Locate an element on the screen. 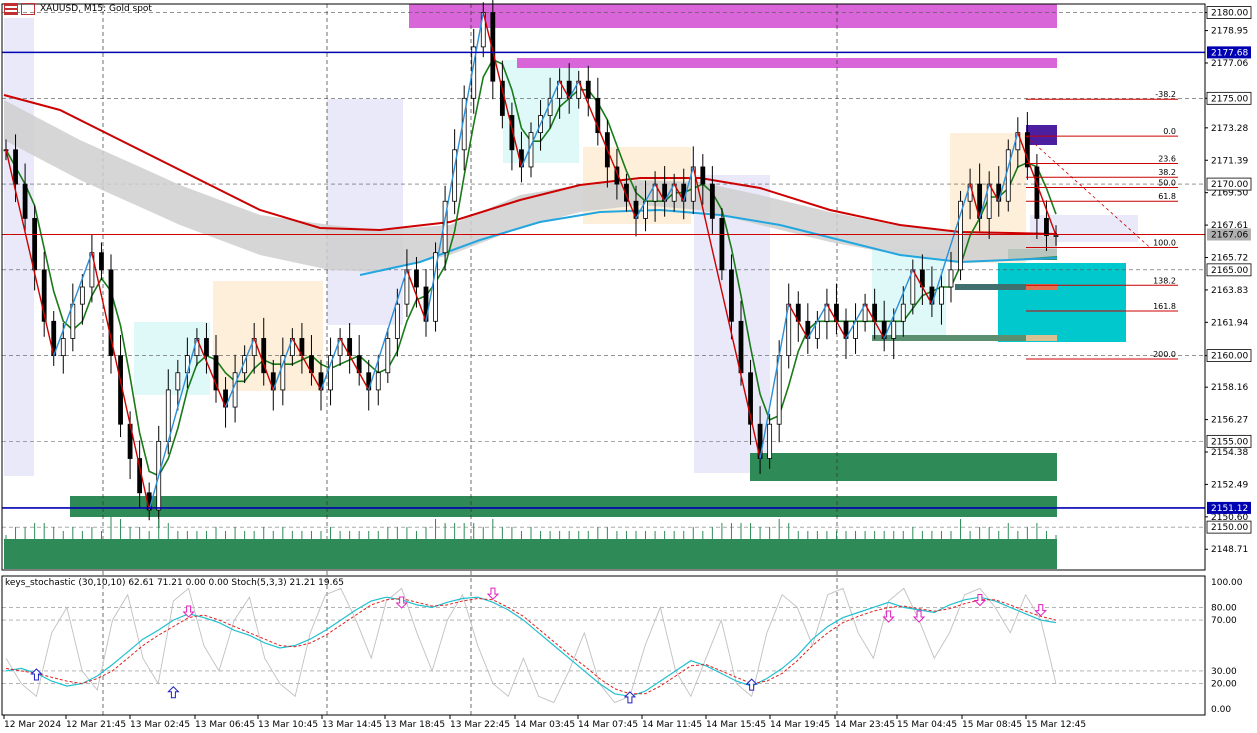 This screenshot has width=1257, height=733. price-tick-label: 2154.38 is located at coordinates (1229, 453).